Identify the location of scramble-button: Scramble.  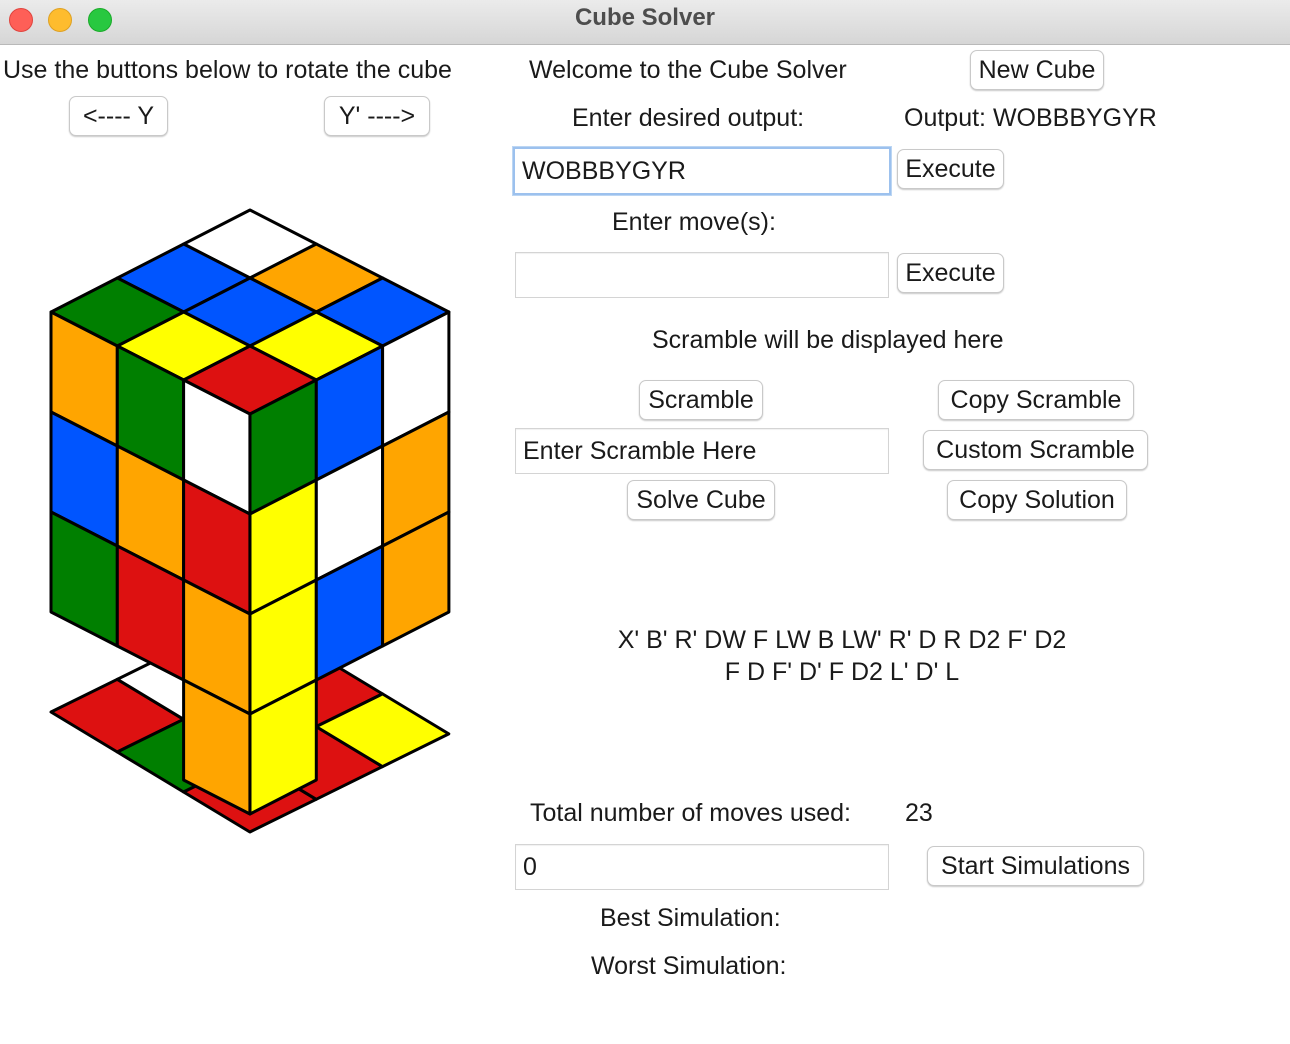
(701, 400).